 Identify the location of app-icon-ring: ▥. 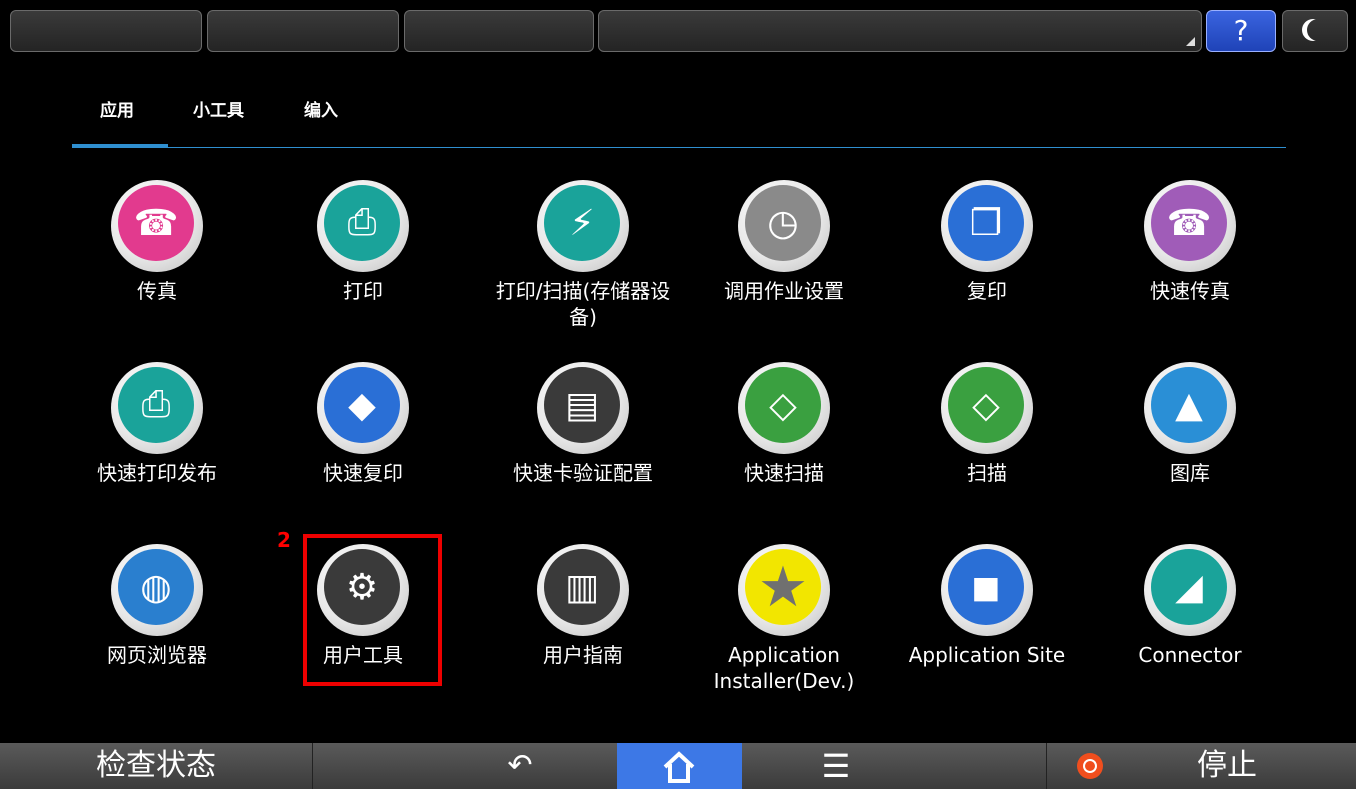
(583, 590).